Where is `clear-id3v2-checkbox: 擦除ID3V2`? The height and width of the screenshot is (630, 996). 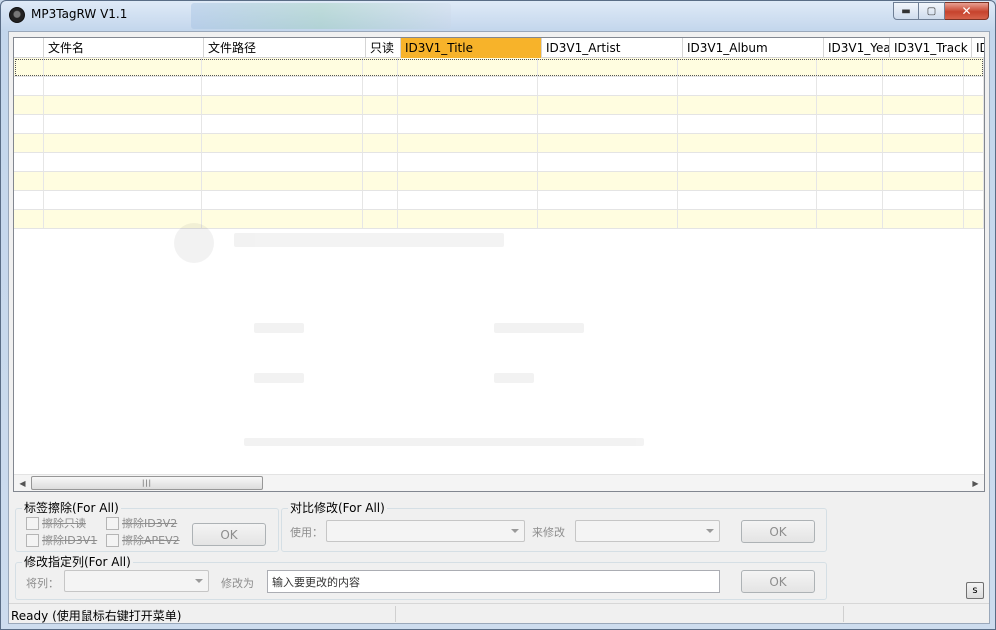
clear-id3v2-checkbox: 擦除ID3V2 is located at coordinates (141, 523).